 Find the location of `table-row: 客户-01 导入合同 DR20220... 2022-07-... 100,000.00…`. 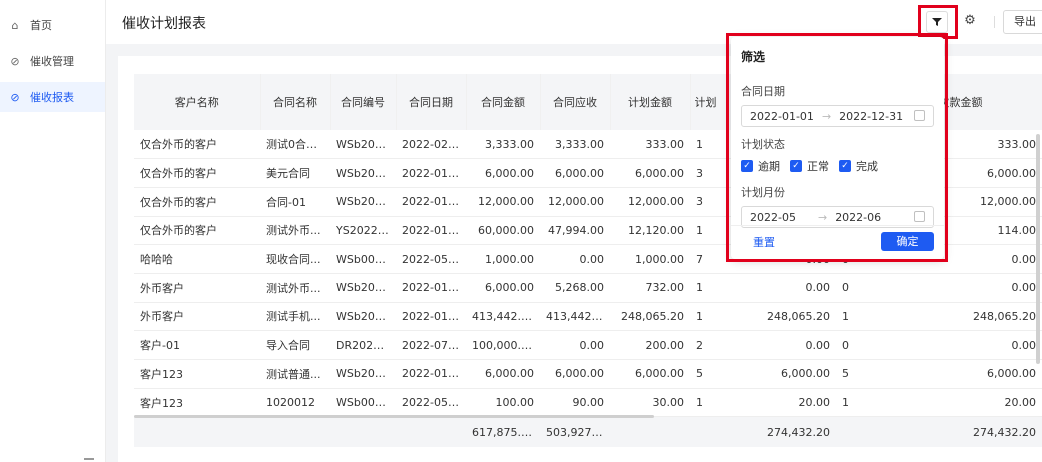

table-row: 客户-01 导入合同 DR20220... 2022-07-... 100,000.00… is located at coordinates (588, 345).